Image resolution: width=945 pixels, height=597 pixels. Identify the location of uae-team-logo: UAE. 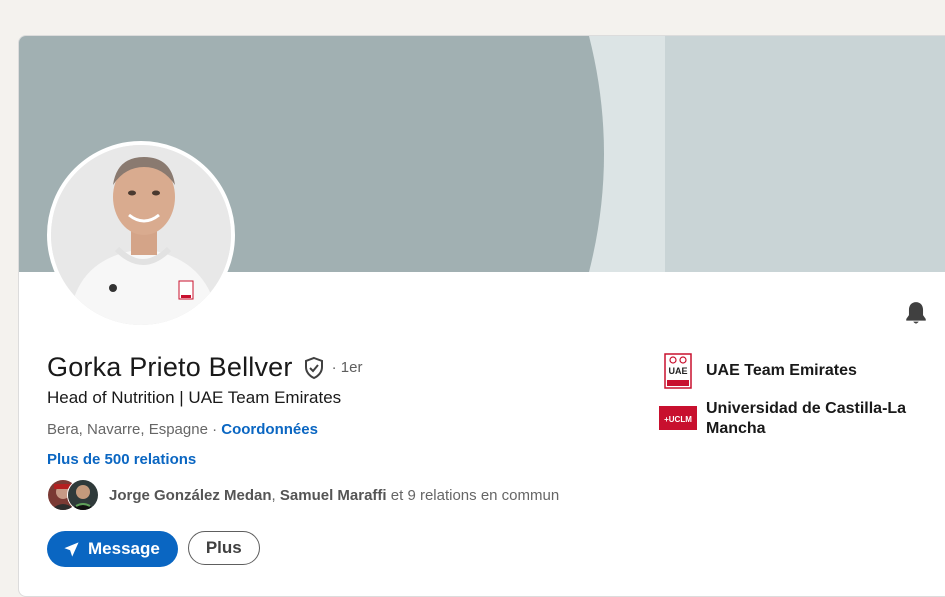
(678, 371).